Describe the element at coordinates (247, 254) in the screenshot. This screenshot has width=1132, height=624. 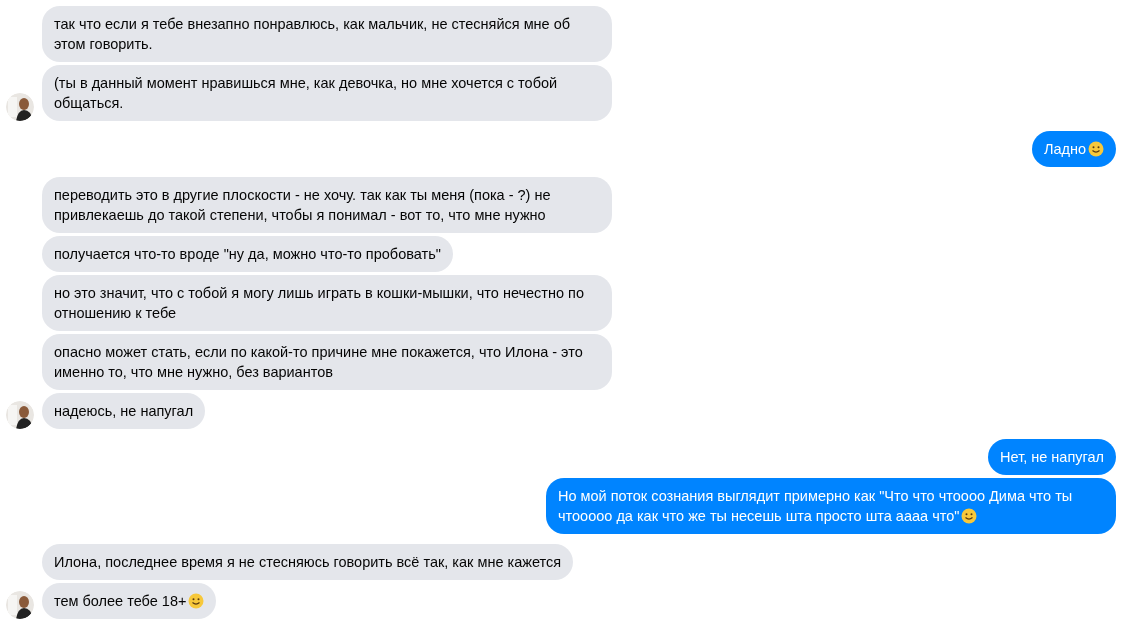
I see `message-bubble: получается что-то вроде "ну да, можно что-то пробовать"` at that location.